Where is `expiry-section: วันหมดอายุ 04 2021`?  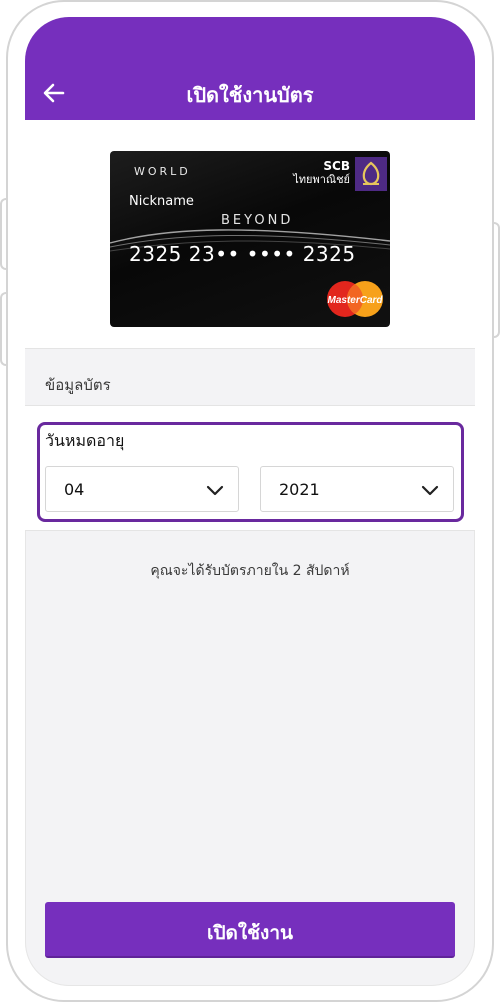 expiry-section: วันหมดอายุ 04 2021 is located at coordinates (250, 468).